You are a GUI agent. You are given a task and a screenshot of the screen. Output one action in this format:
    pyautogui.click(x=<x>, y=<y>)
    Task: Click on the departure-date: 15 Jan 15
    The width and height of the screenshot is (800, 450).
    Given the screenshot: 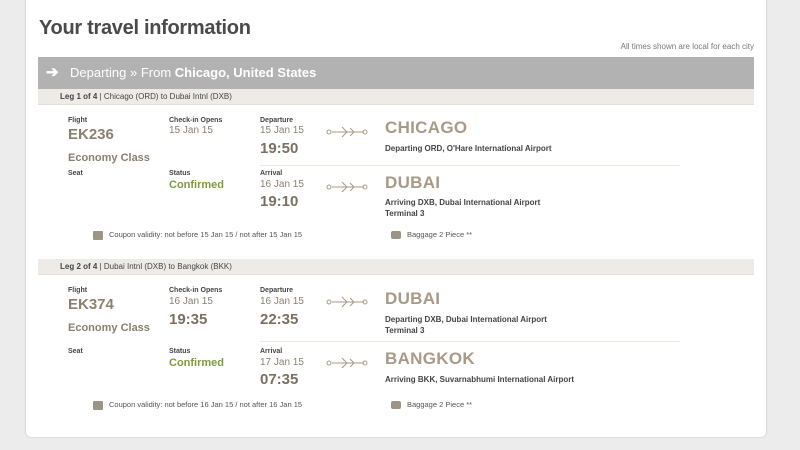 What is the action you would take?
    pyautogui.click(x=282, y=130)
    